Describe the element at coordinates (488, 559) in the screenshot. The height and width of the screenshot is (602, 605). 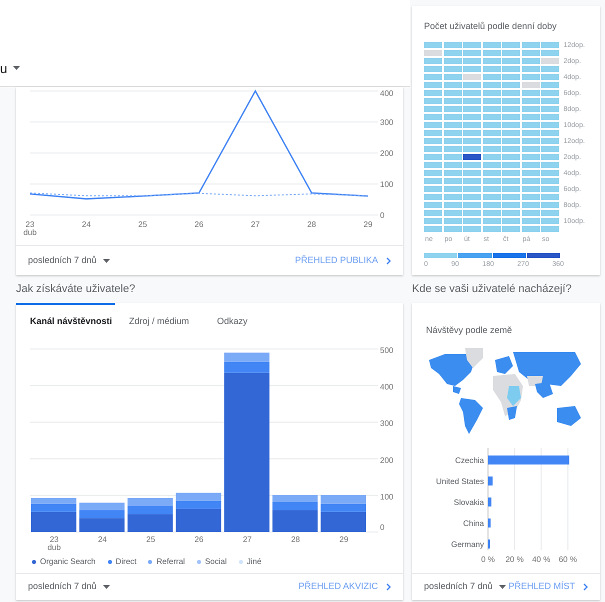
I see `axis-tick-label: 0 %` at that location.